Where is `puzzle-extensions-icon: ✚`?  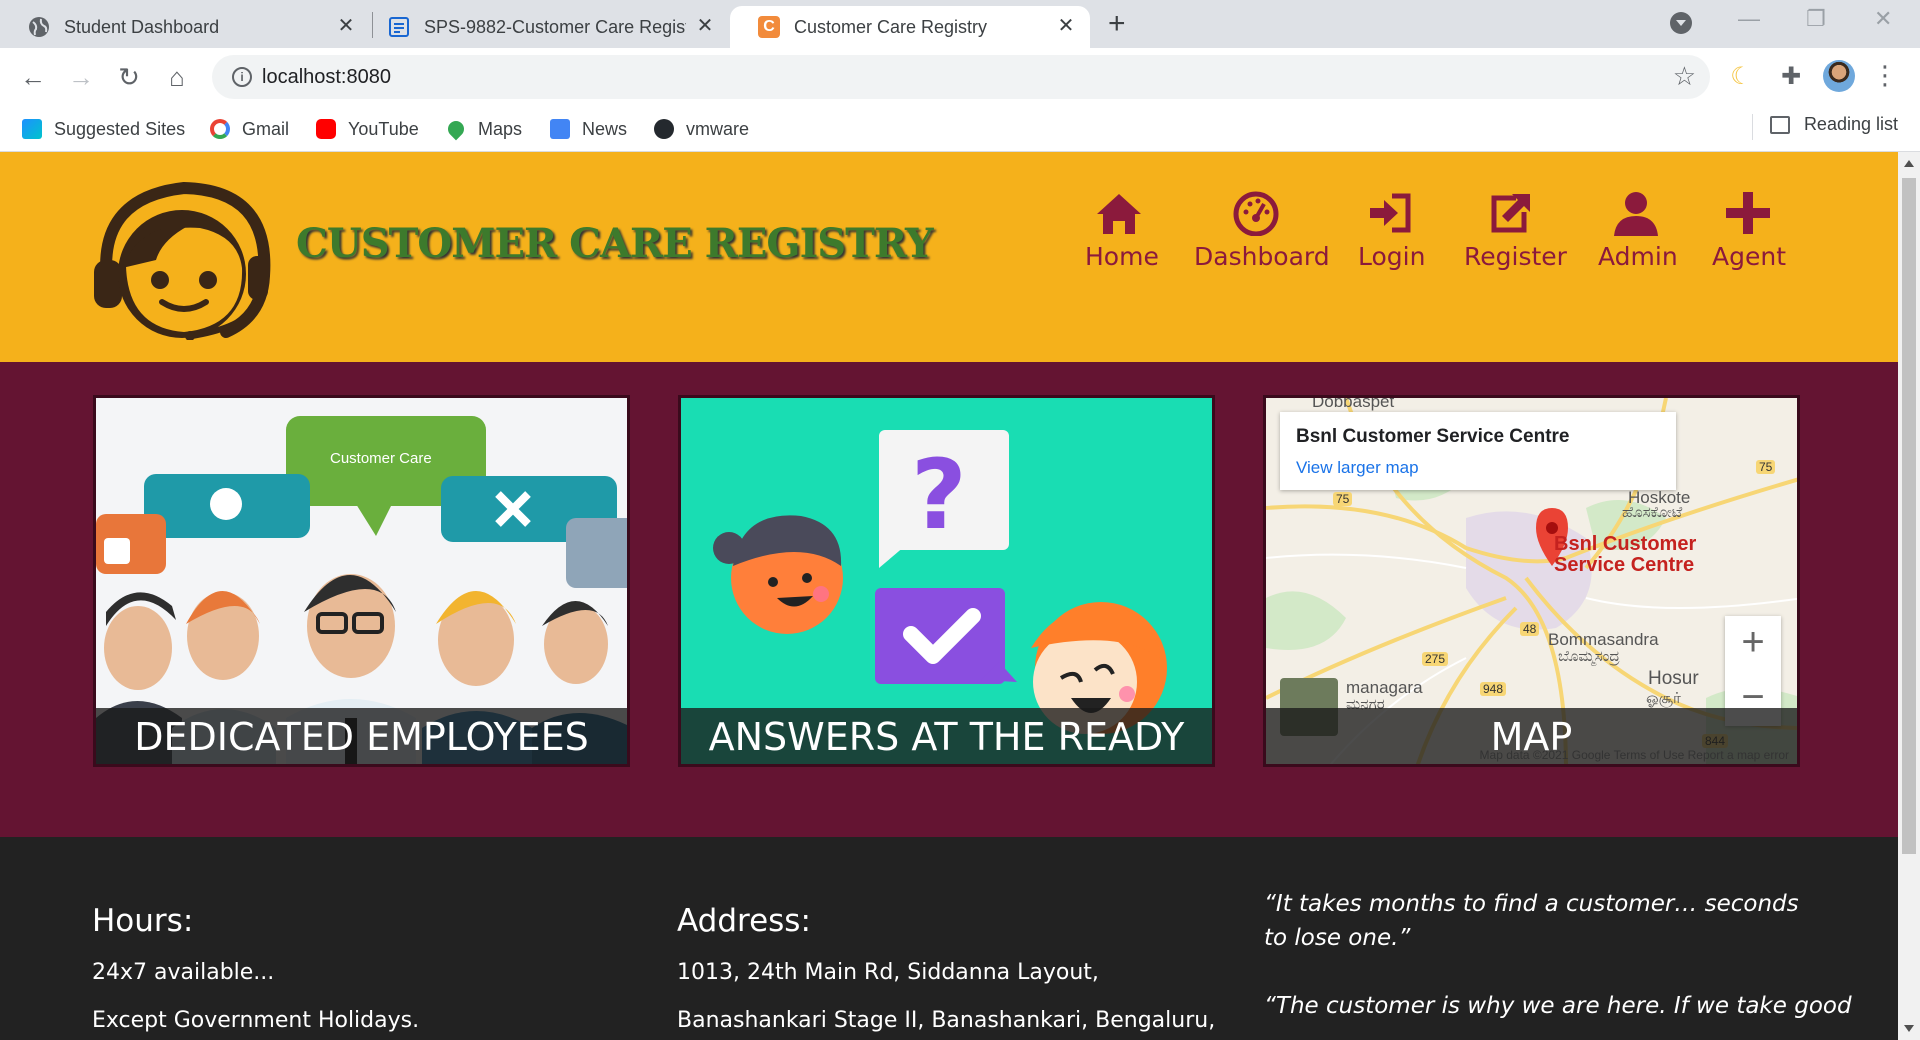
puzzle-extensions-icon: ✚ is located at coordinates (1791, 77).